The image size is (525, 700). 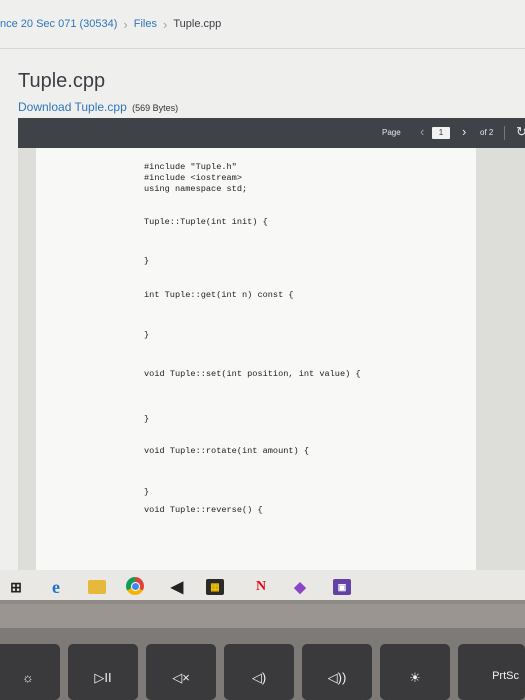 What do you see at coordinates (259, 672) in the screenshot?
I see `volume-down-key: ◁)` at bounding box center [259, 672].